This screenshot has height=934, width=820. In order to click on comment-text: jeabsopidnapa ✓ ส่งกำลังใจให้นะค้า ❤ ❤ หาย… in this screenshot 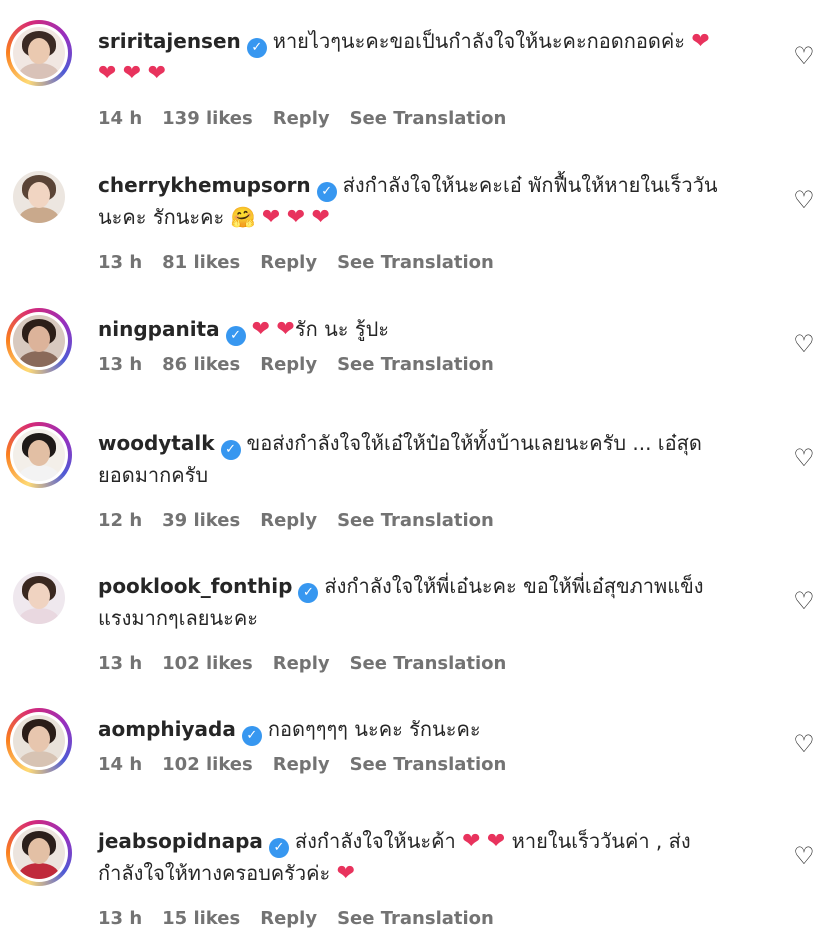, I will do `click(433, 857)`.